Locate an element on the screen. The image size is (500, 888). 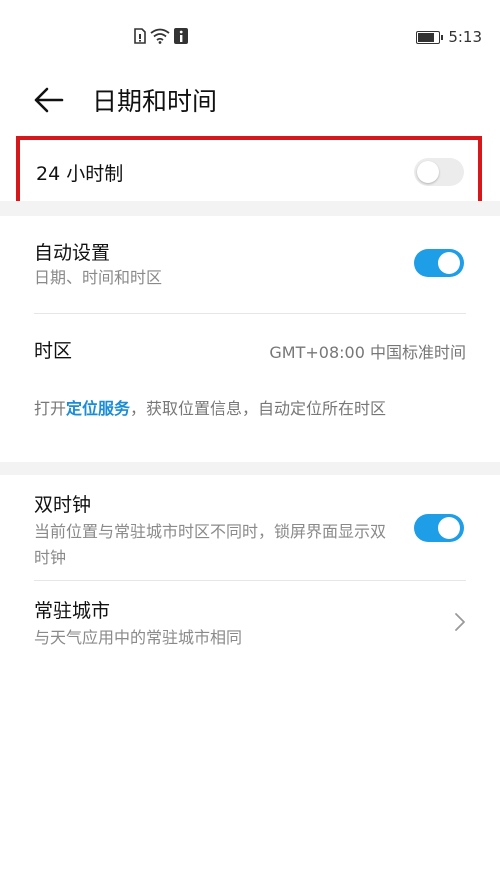
wifi-icon is located at coordinates (160, 36).